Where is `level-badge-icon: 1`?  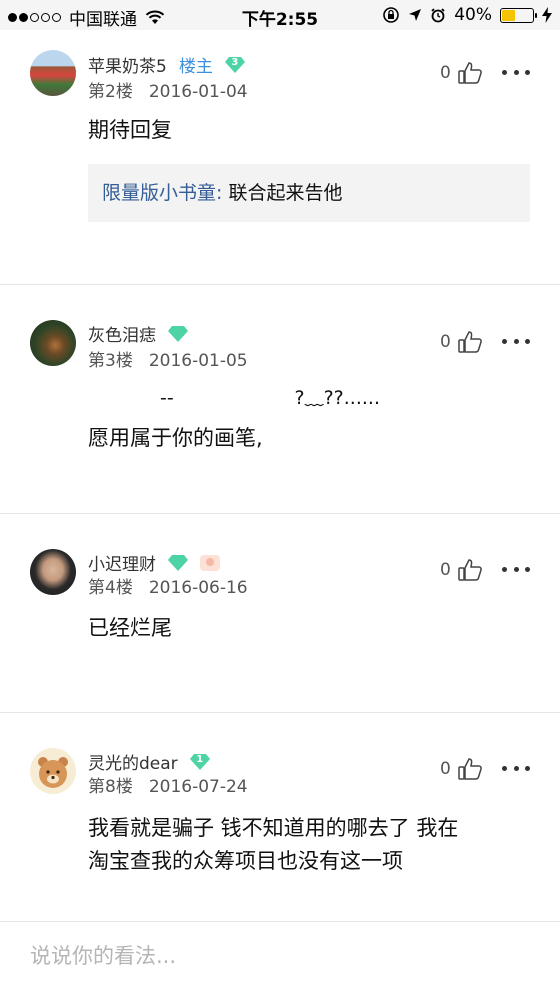
level-badge-icon: 1 is located at coordinates (199, 762).